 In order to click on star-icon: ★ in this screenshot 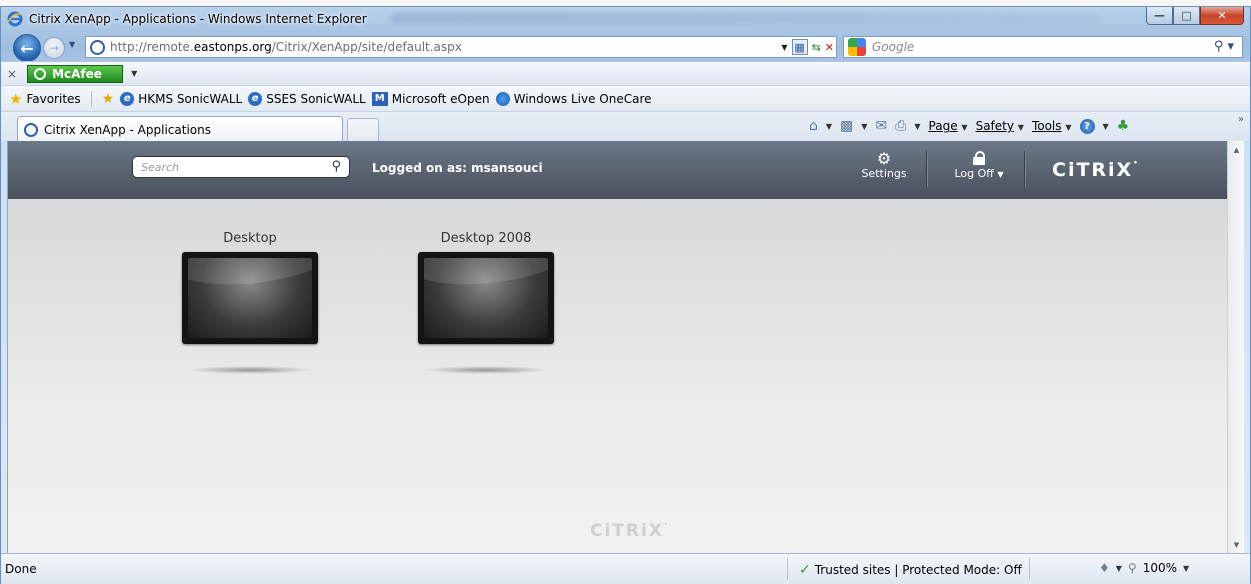, I will do `click(16, 98)`.